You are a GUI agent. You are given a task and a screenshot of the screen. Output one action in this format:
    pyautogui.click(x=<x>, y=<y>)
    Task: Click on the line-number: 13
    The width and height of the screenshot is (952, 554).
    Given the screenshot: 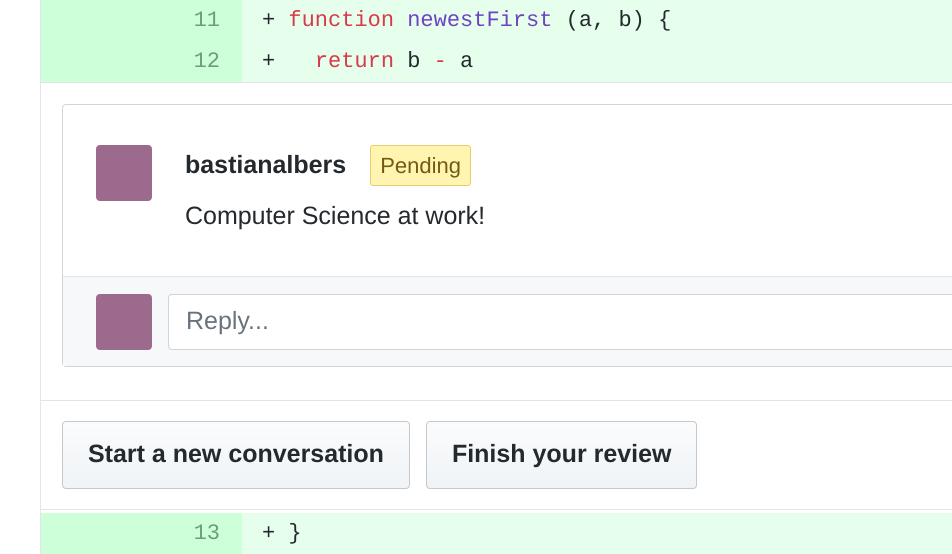 What is the action you would take?
    pyautogui.click(x=141, y=533)
    